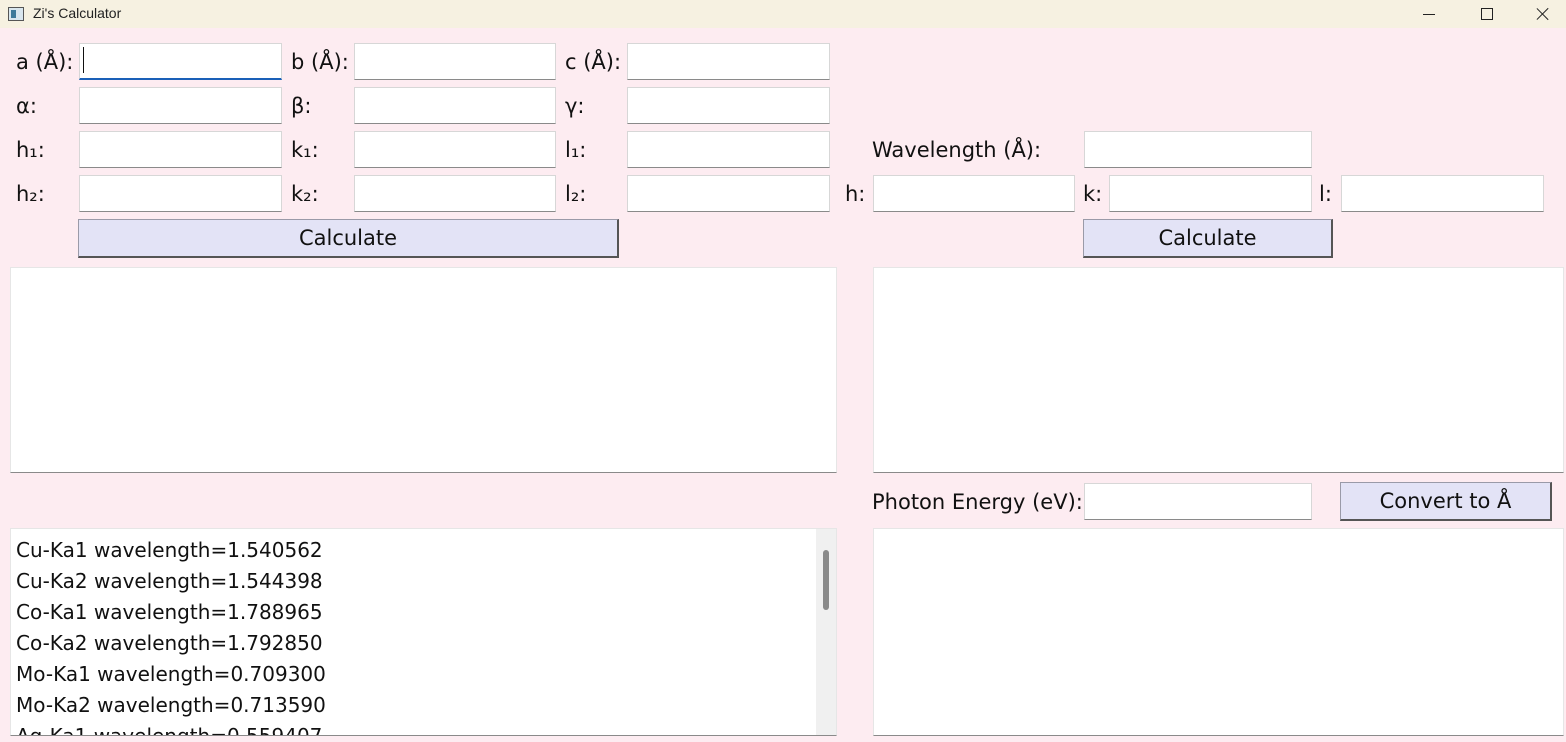  What do you see at coordinates (977, 502) in the screenshot?
I see `photon-energy-label: Photon Energy (eV):` at bounding box center [977, 502].